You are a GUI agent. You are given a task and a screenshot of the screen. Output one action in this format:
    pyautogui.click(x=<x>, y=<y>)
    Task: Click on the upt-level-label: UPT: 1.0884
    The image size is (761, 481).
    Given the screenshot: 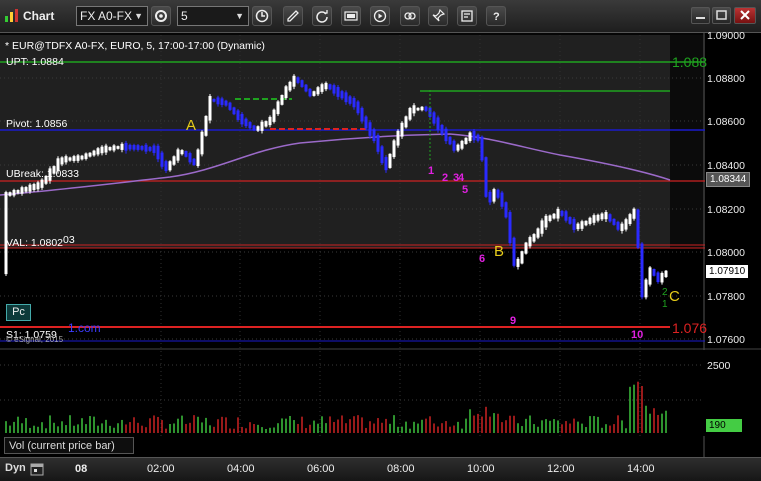 What is the action you would take?
    pyautogui.click(x=35, y=62)
    